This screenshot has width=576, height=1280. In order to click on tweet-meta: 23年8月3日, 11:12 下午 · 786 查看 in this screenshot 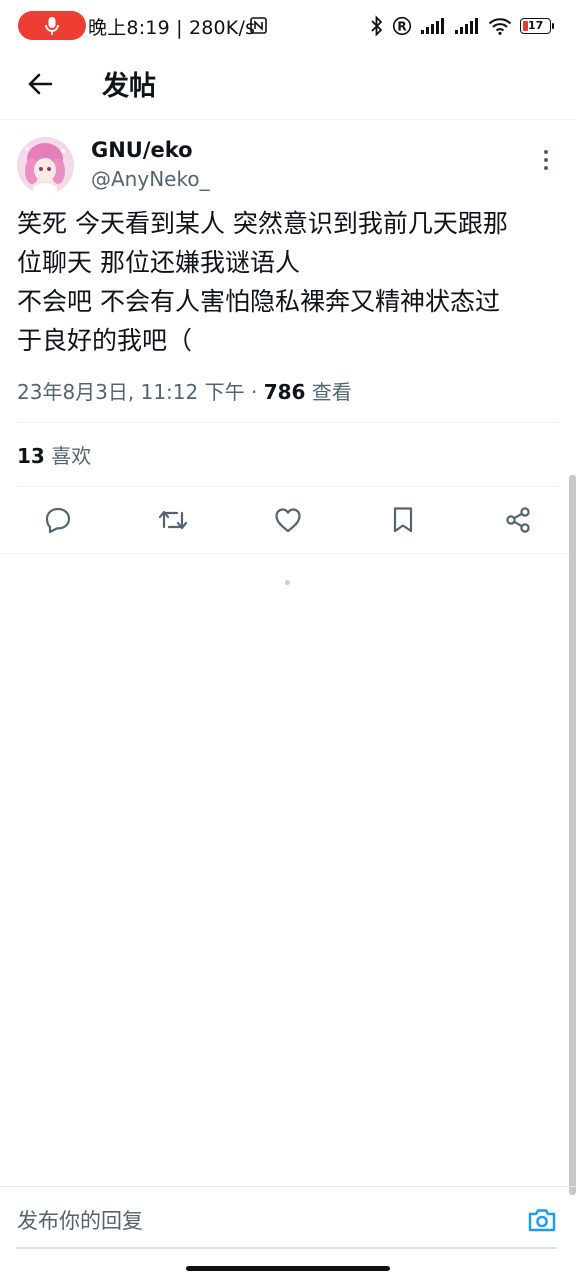, I will do `click(184, 390)`.